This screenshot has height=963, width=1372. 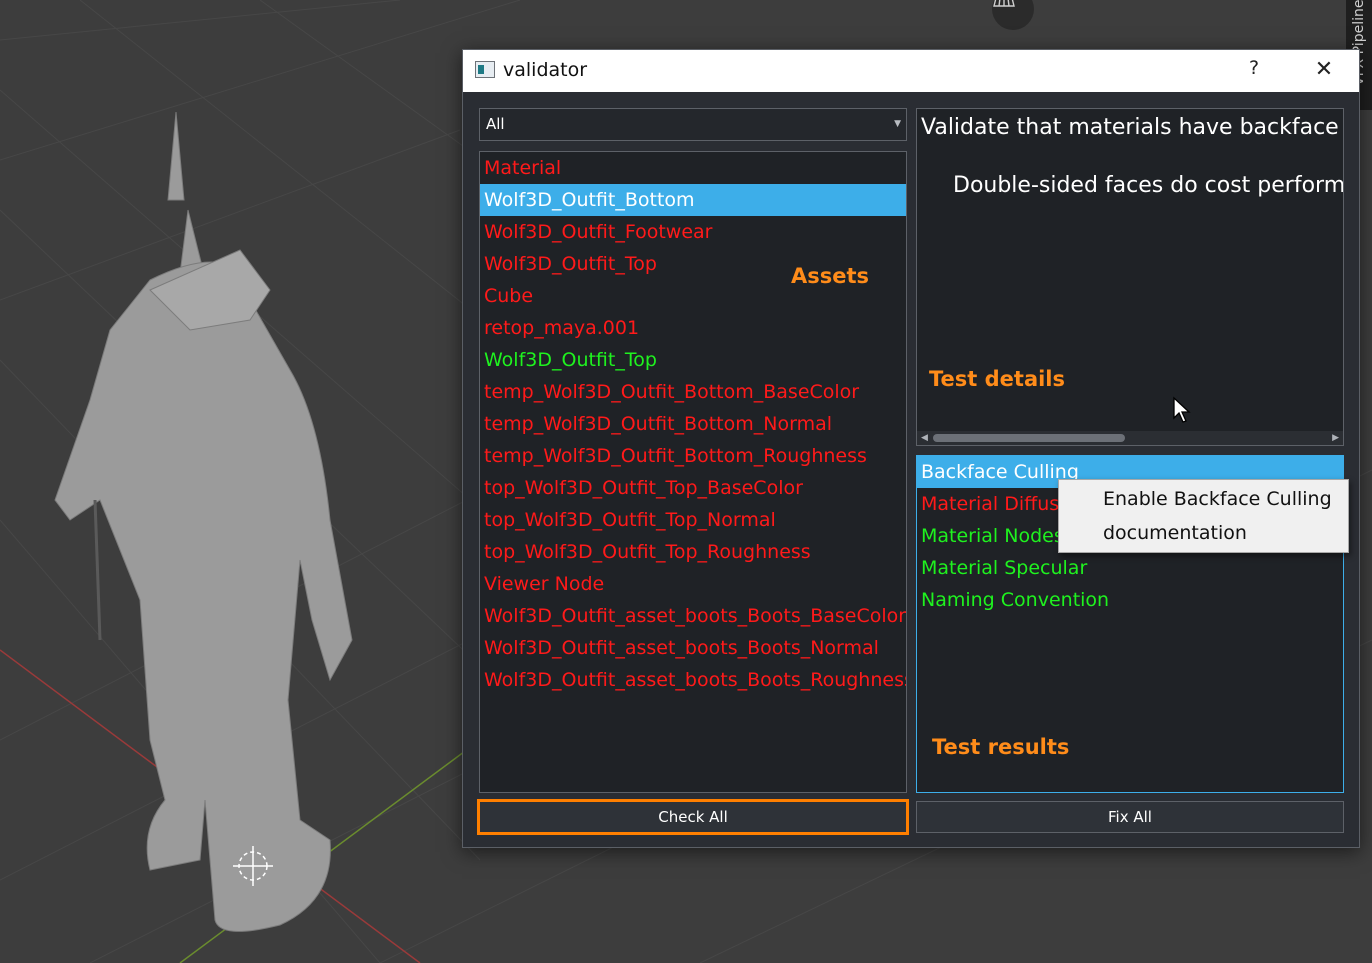 What do you see at coordinates (1130, 600) in the screenshot?
I see `test-result-item: Naming Convention` at bounding box center [1130, 600].